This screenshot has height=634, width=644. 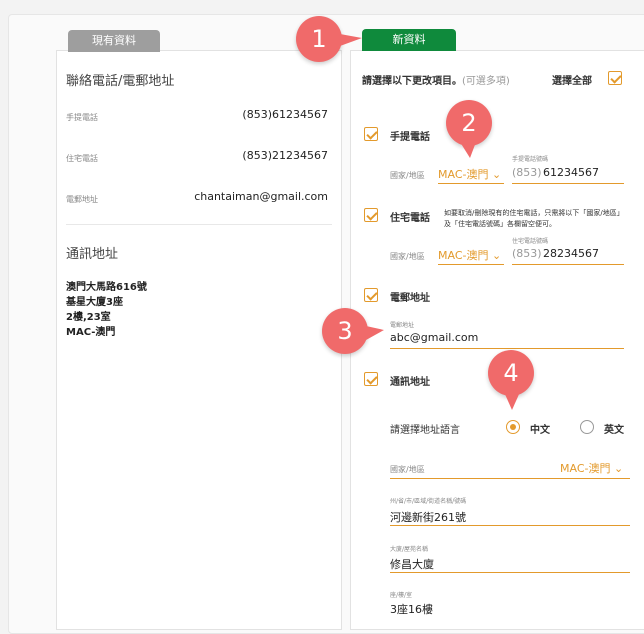 I want to click on mobile-label: 手提電話, so click(x=82, y=117).